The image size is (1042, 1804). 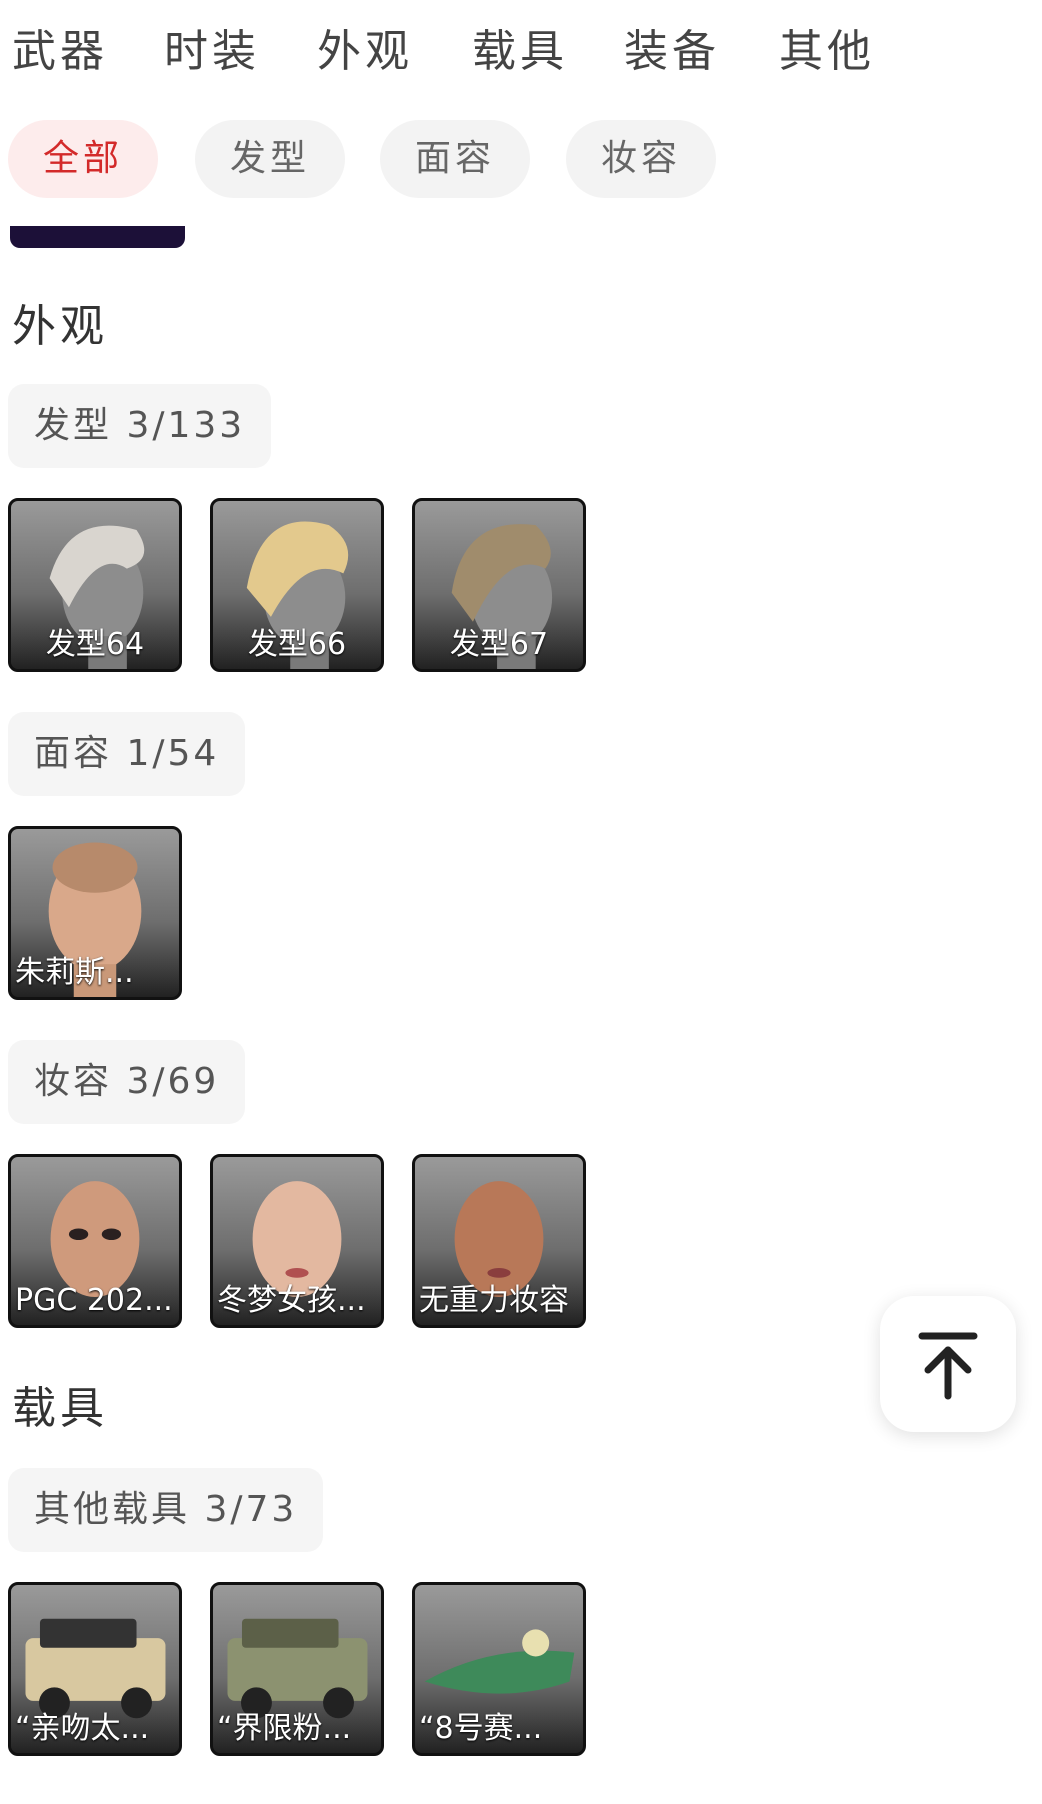 I want to click on filter-hair: 发型, so click(x=270, y=159).